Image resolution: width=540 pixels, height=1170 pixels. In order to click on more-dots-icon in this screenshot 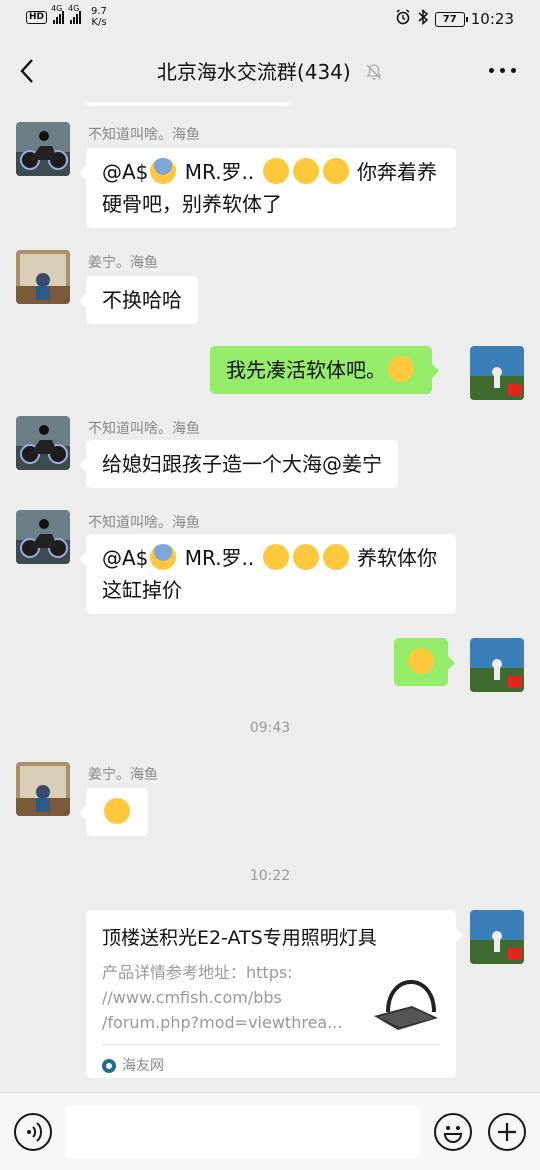, I will do `click(502, 70)`.